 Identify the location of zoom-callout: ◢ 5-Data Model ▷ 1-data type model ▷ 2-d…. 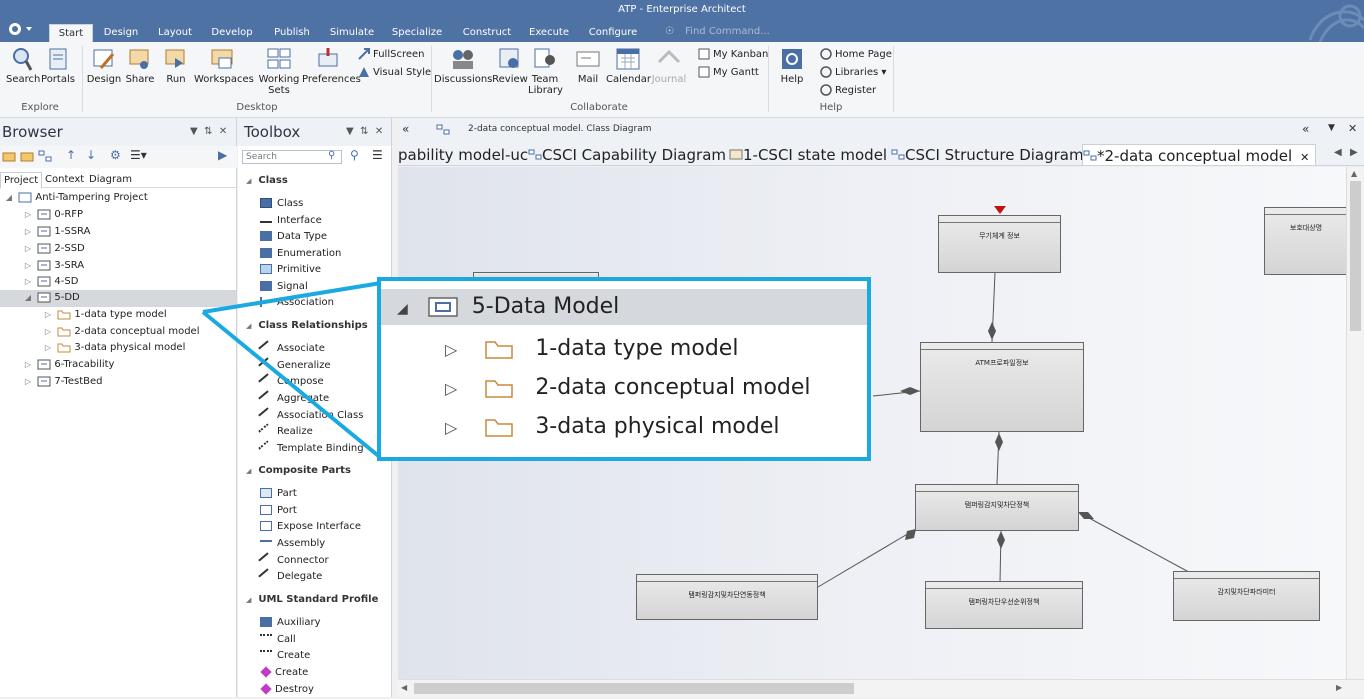
(624, 369).